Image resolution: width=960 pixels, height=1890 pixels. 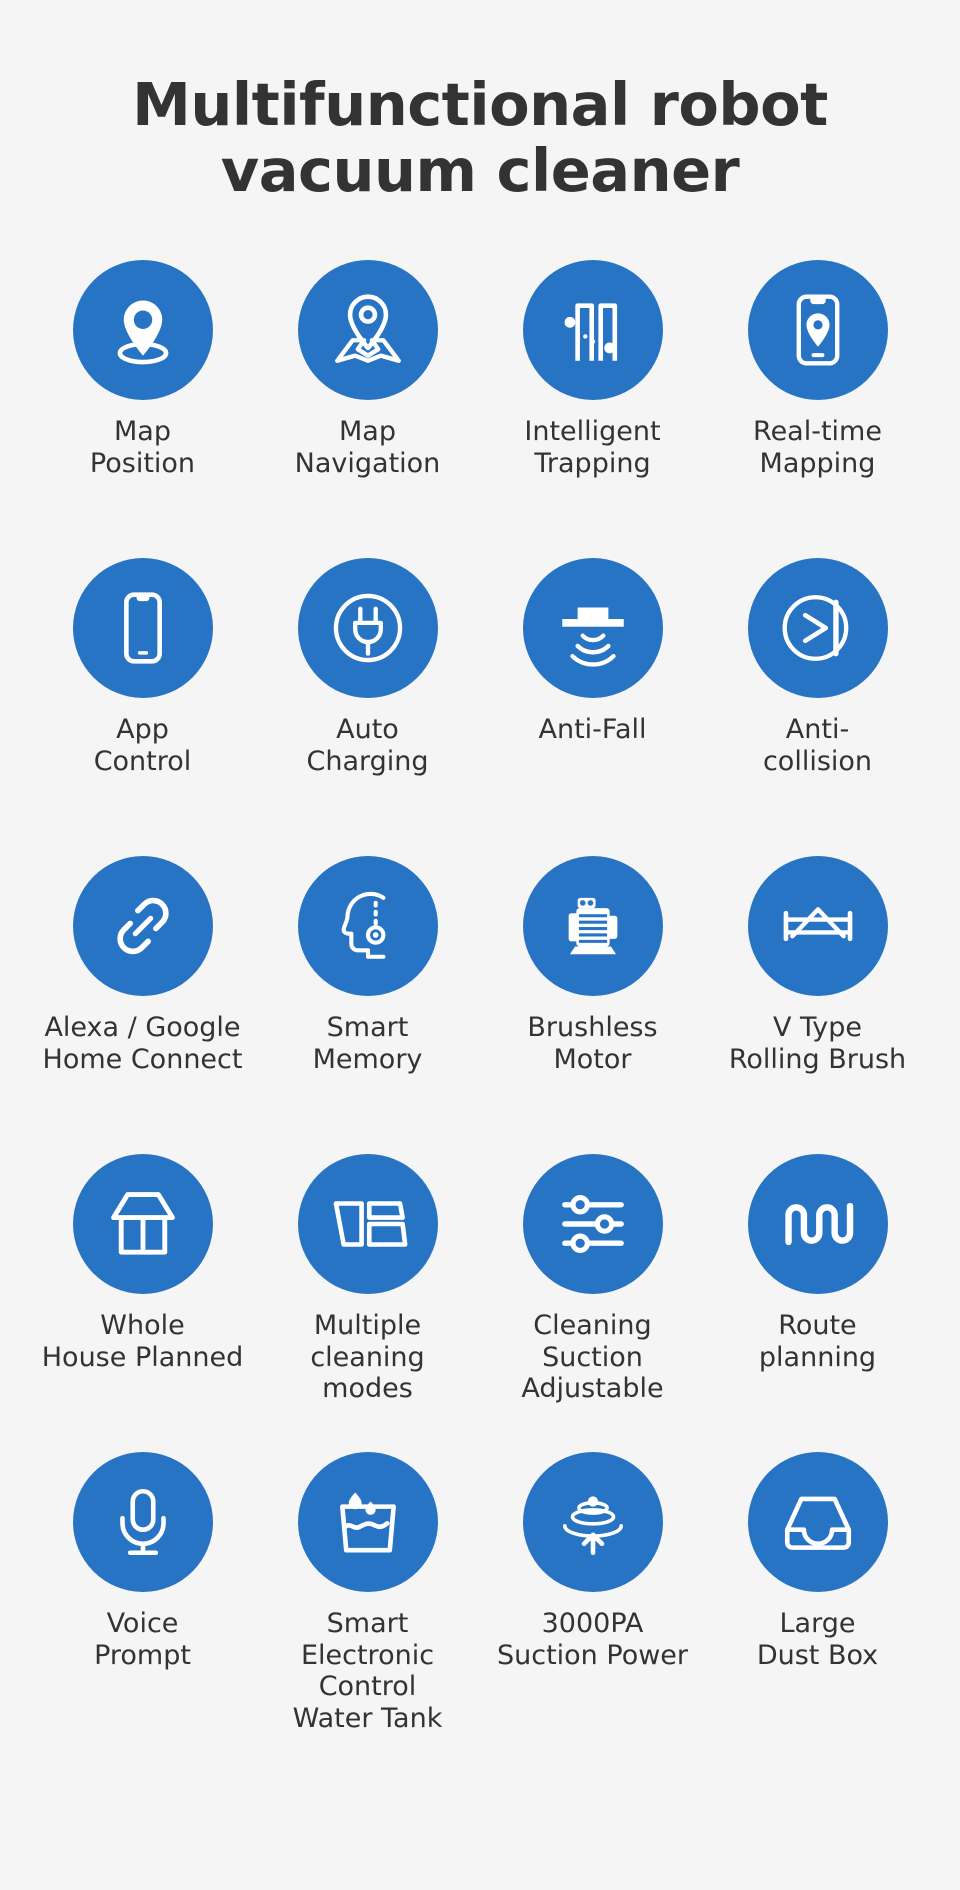 I want to click on feature-label: Alexa / Google Home Connect, so click(x=142, y=1043).